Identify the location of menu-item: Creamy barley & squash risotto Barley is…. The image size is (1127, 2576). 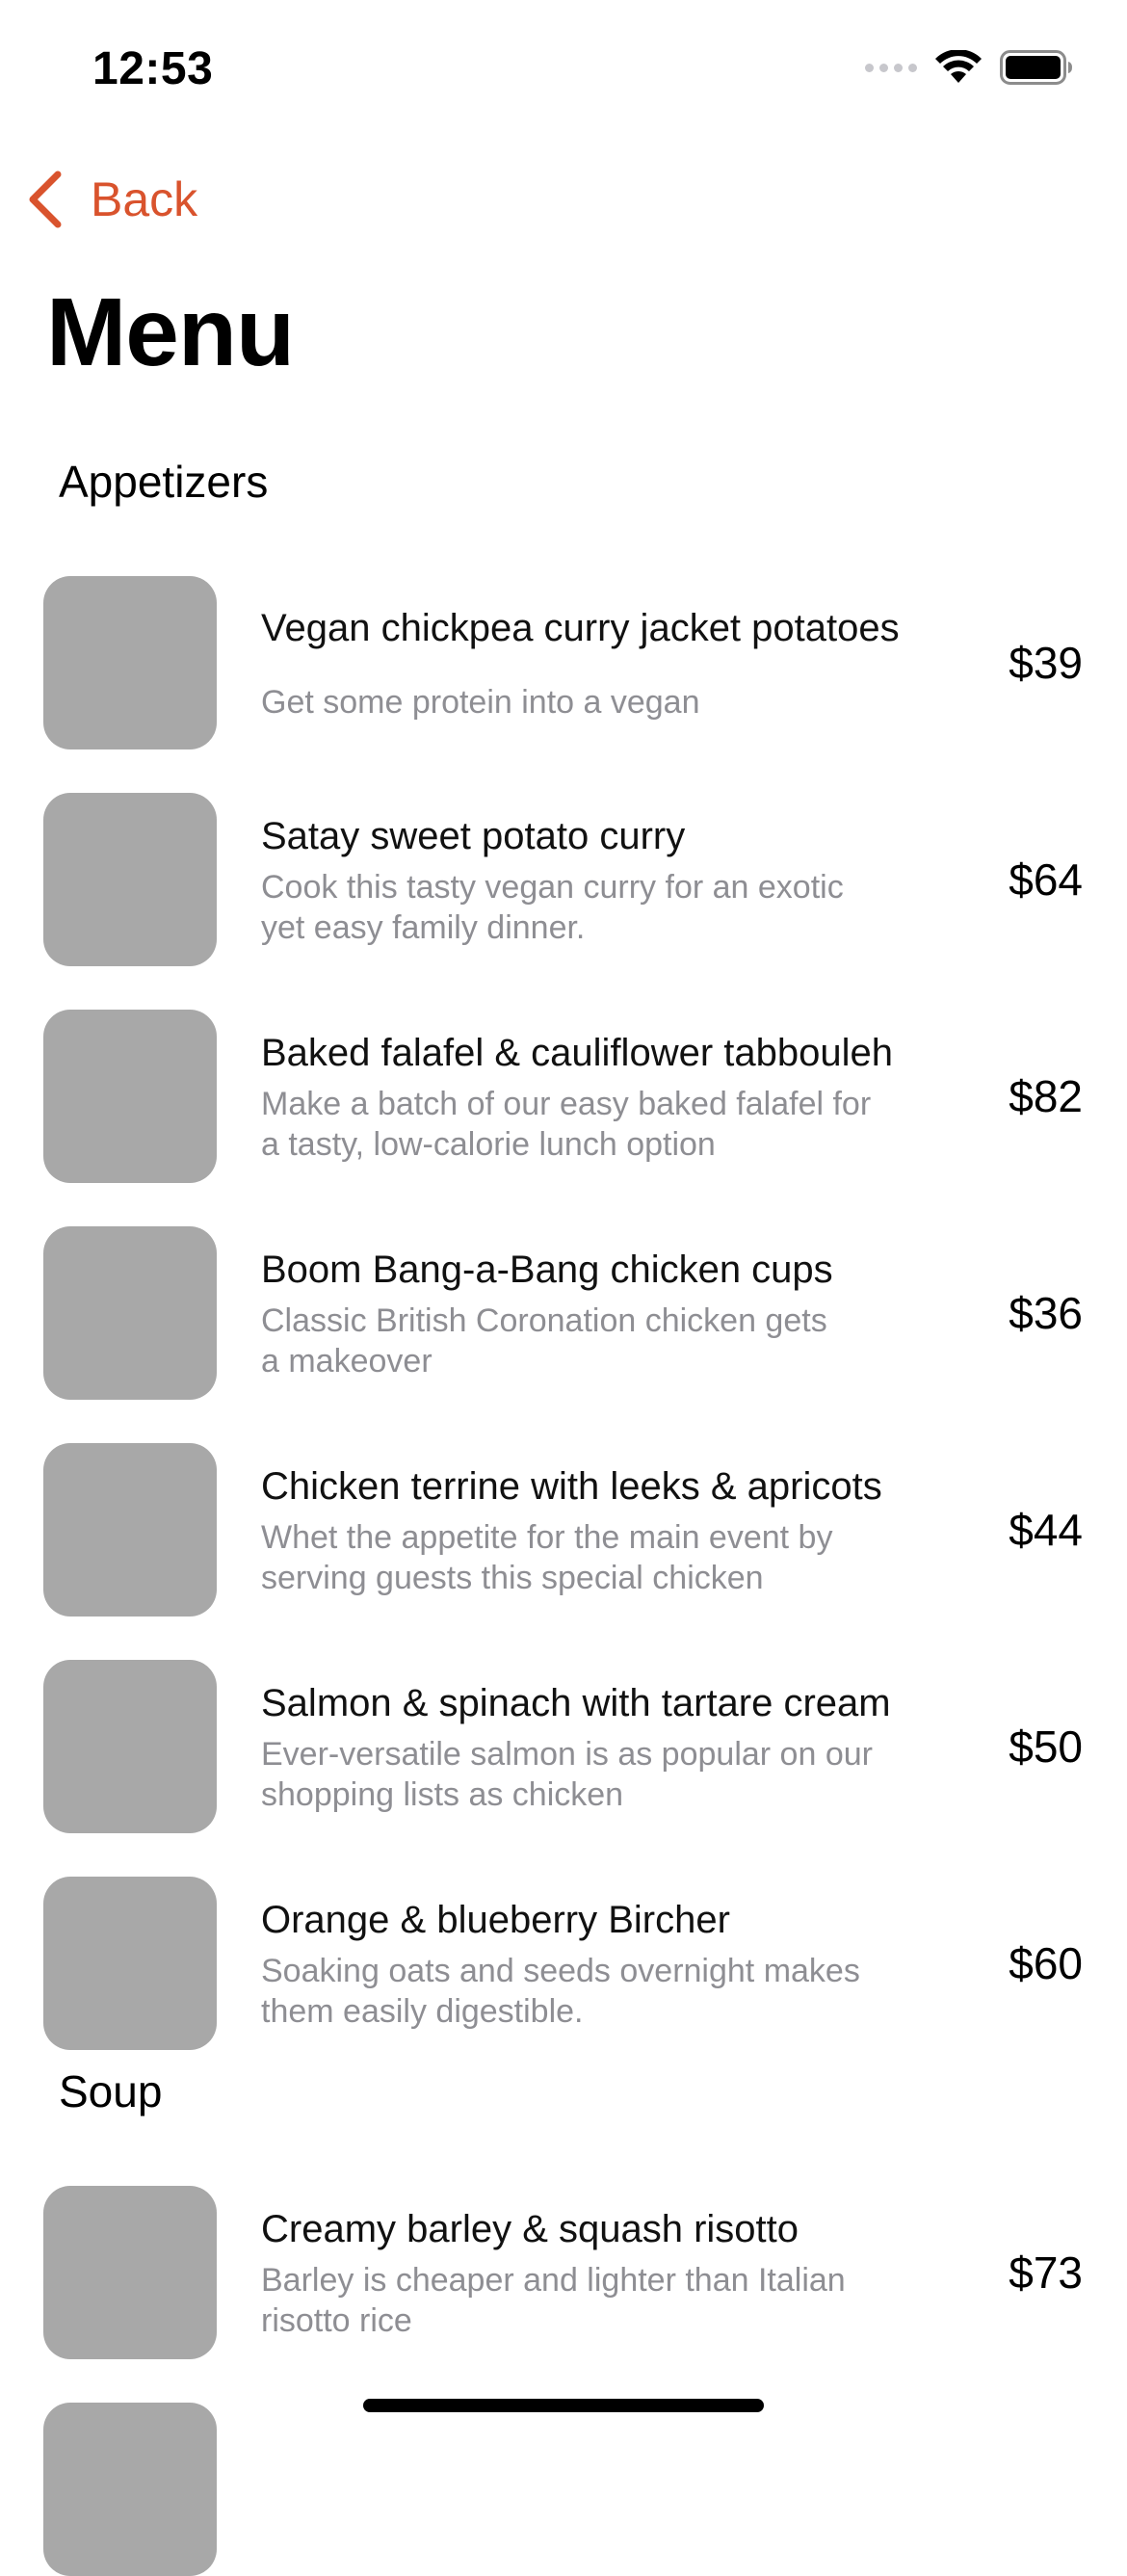
(563, 2245).